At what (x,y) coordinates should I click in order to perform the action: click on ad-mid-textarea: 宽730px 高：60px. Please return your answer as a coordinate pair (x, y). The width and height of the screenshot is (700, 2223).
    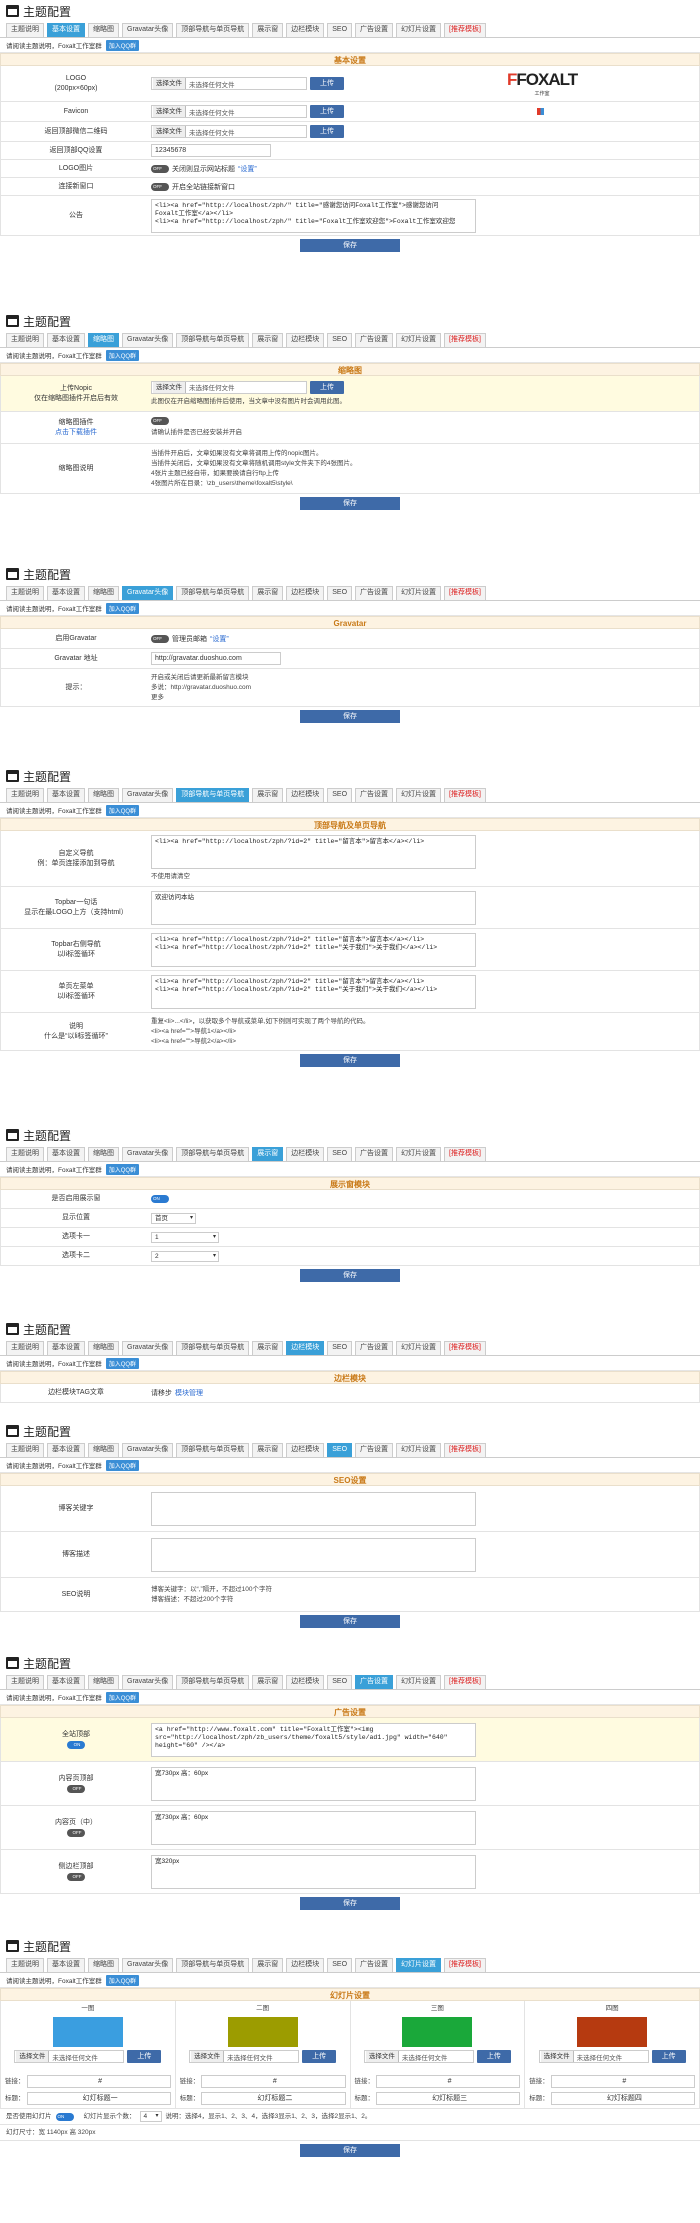
    Looking at the image, I should click on (313, 1827).